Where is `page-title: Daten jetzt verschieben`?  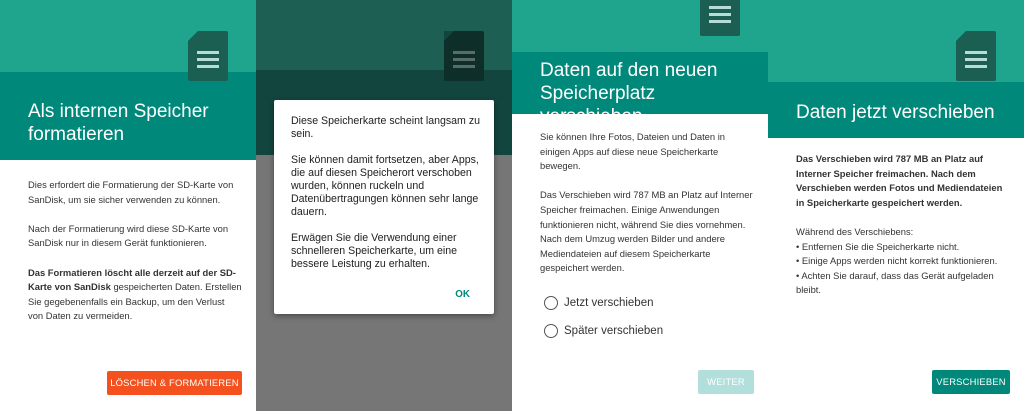
page-title: Daten jetzt verschieben is located at coordinates (895, 112).